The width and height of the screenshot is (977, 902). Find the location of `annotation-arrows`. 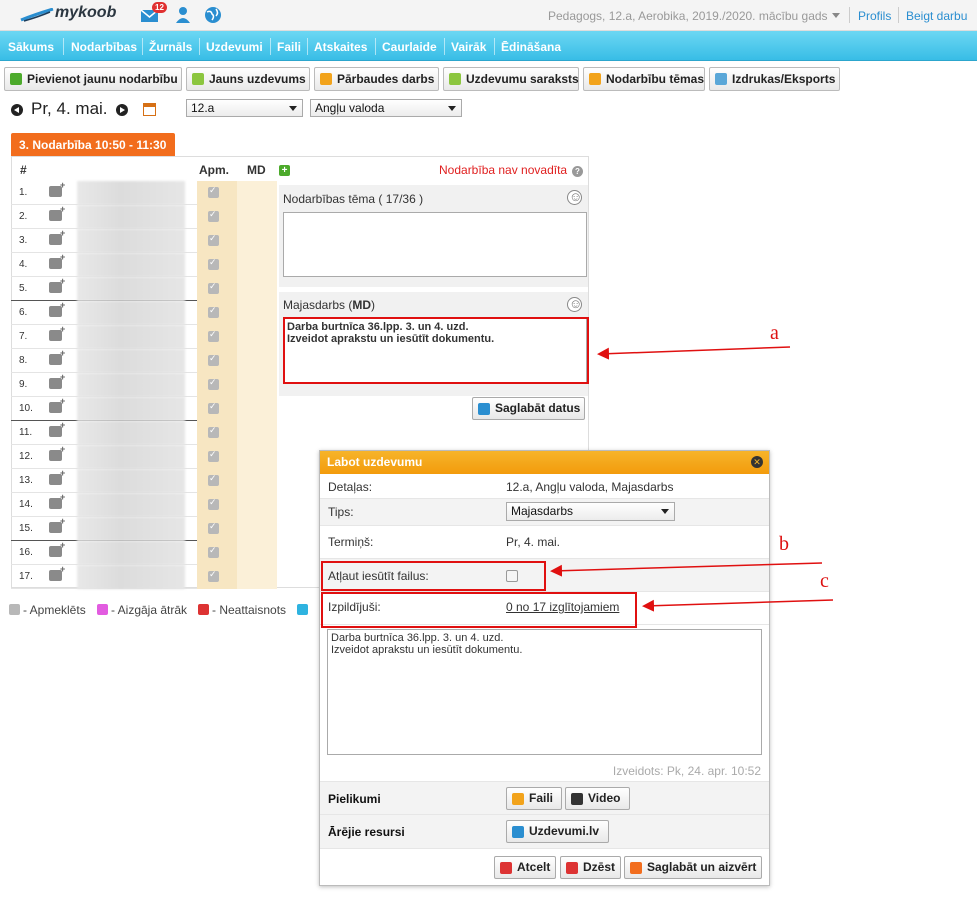

annotation-arrows is located at coordinates (692, 479).